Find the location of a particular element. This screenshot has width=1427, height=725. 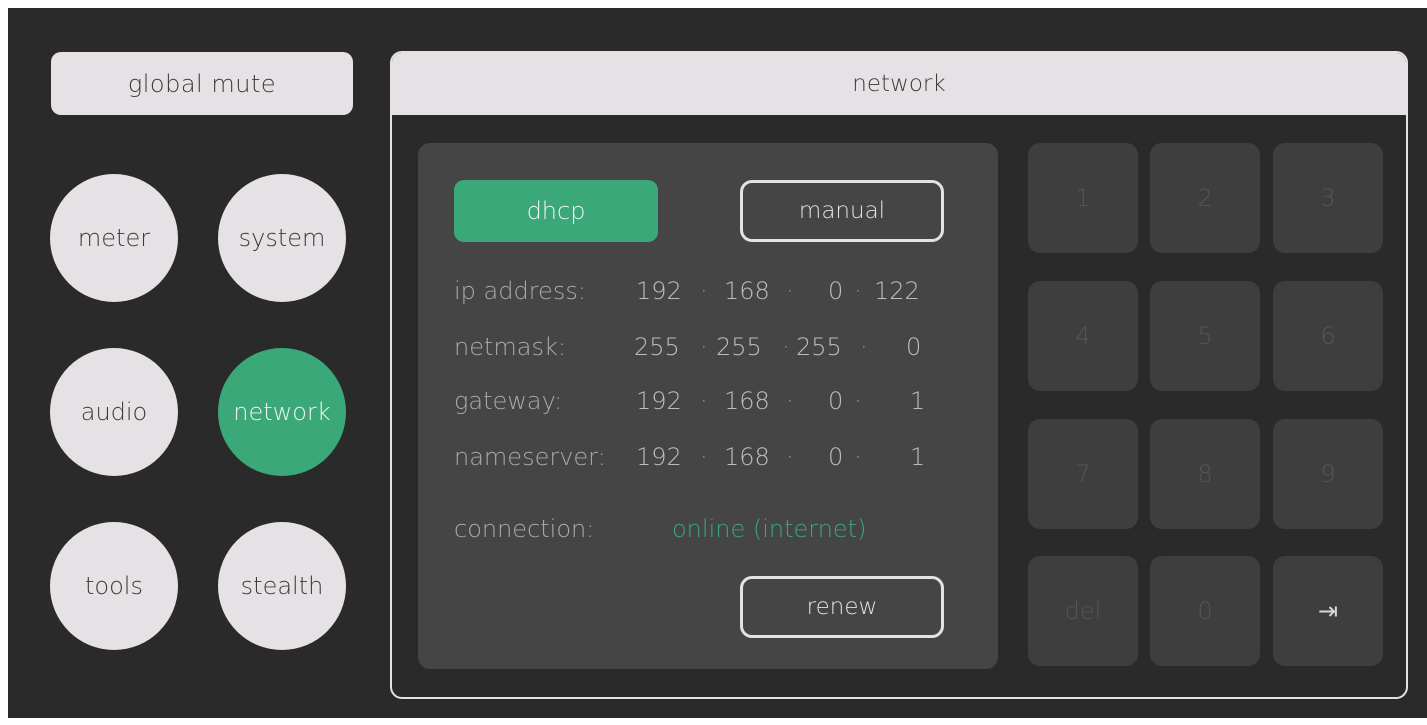

connection-label: connection: is located at coordinates (524, 529).